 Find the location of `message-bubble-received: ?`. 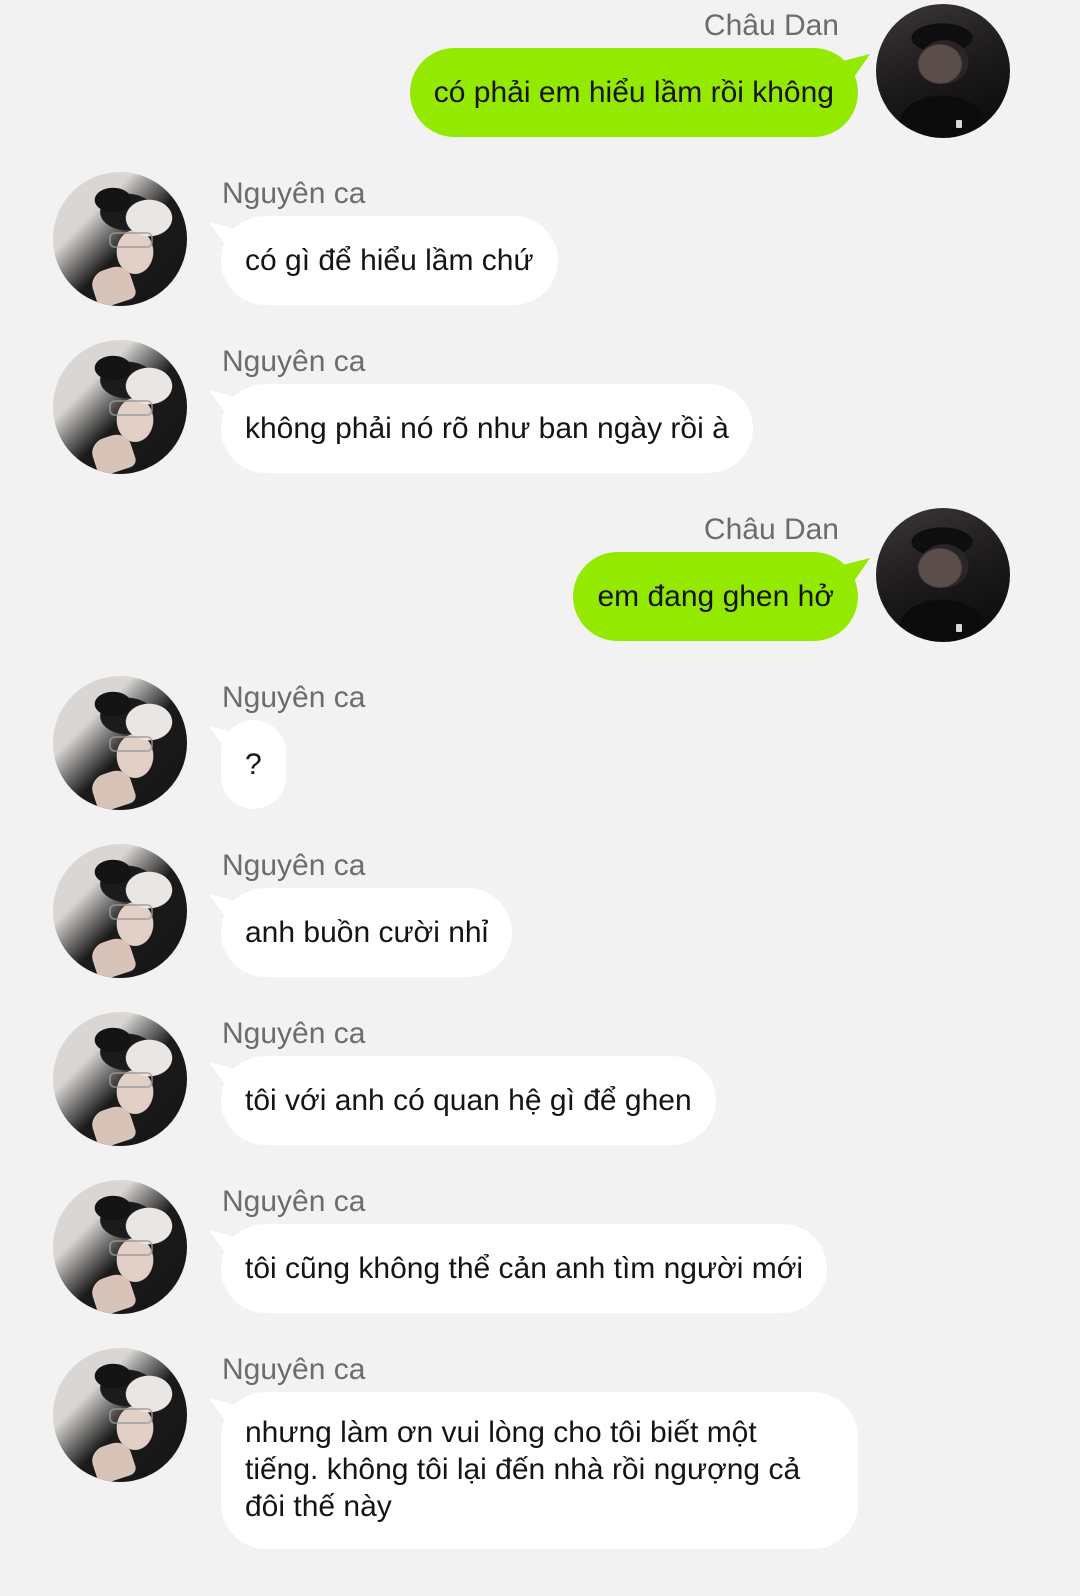

message-bubble-received: ? is located at coordinates (253, 764).